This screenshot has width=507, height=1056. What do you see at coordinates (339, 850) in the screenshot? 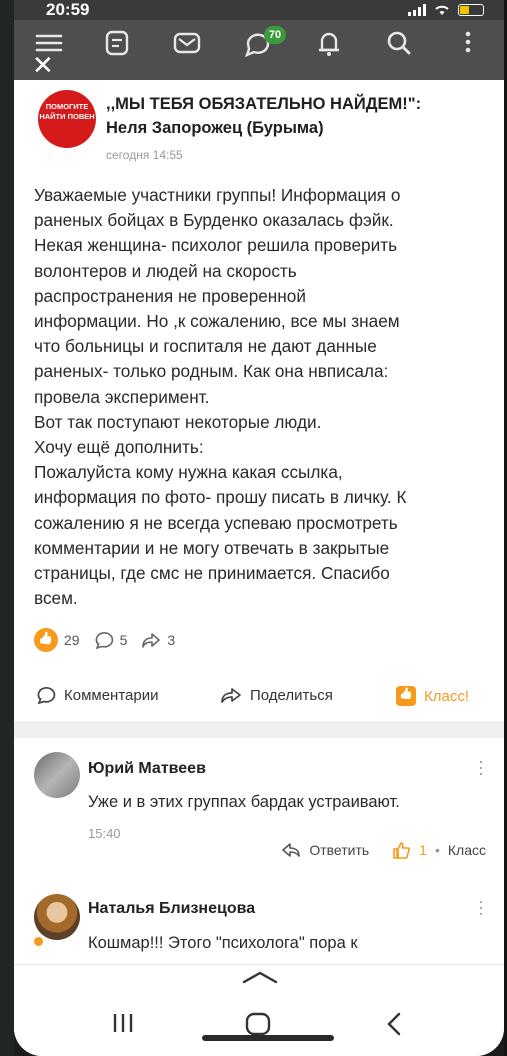
I see `reply-button: Ответить` at bounding box center [339, 850].